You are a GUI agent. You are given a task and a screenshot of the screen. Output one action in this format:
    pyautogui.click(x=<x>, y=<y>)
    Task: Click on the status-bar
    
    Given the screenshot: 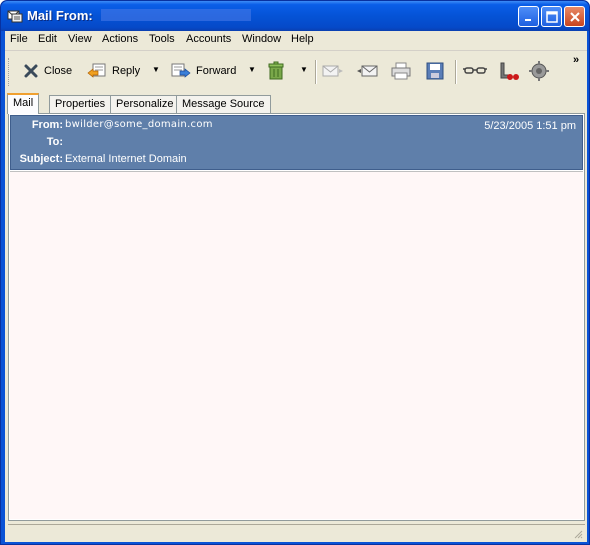 What is the action you would take?
    pyautogui.click(x=296, y=532)
    